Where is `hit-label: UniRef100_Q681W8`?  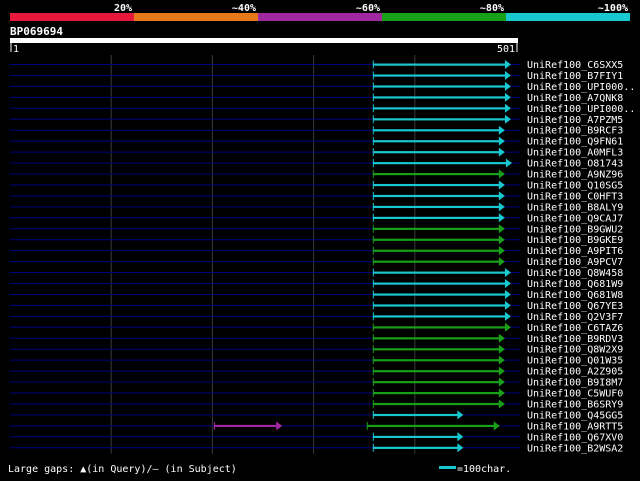
hit-label: UniRef100_Q681W8 is located at coordinates (575, 295).